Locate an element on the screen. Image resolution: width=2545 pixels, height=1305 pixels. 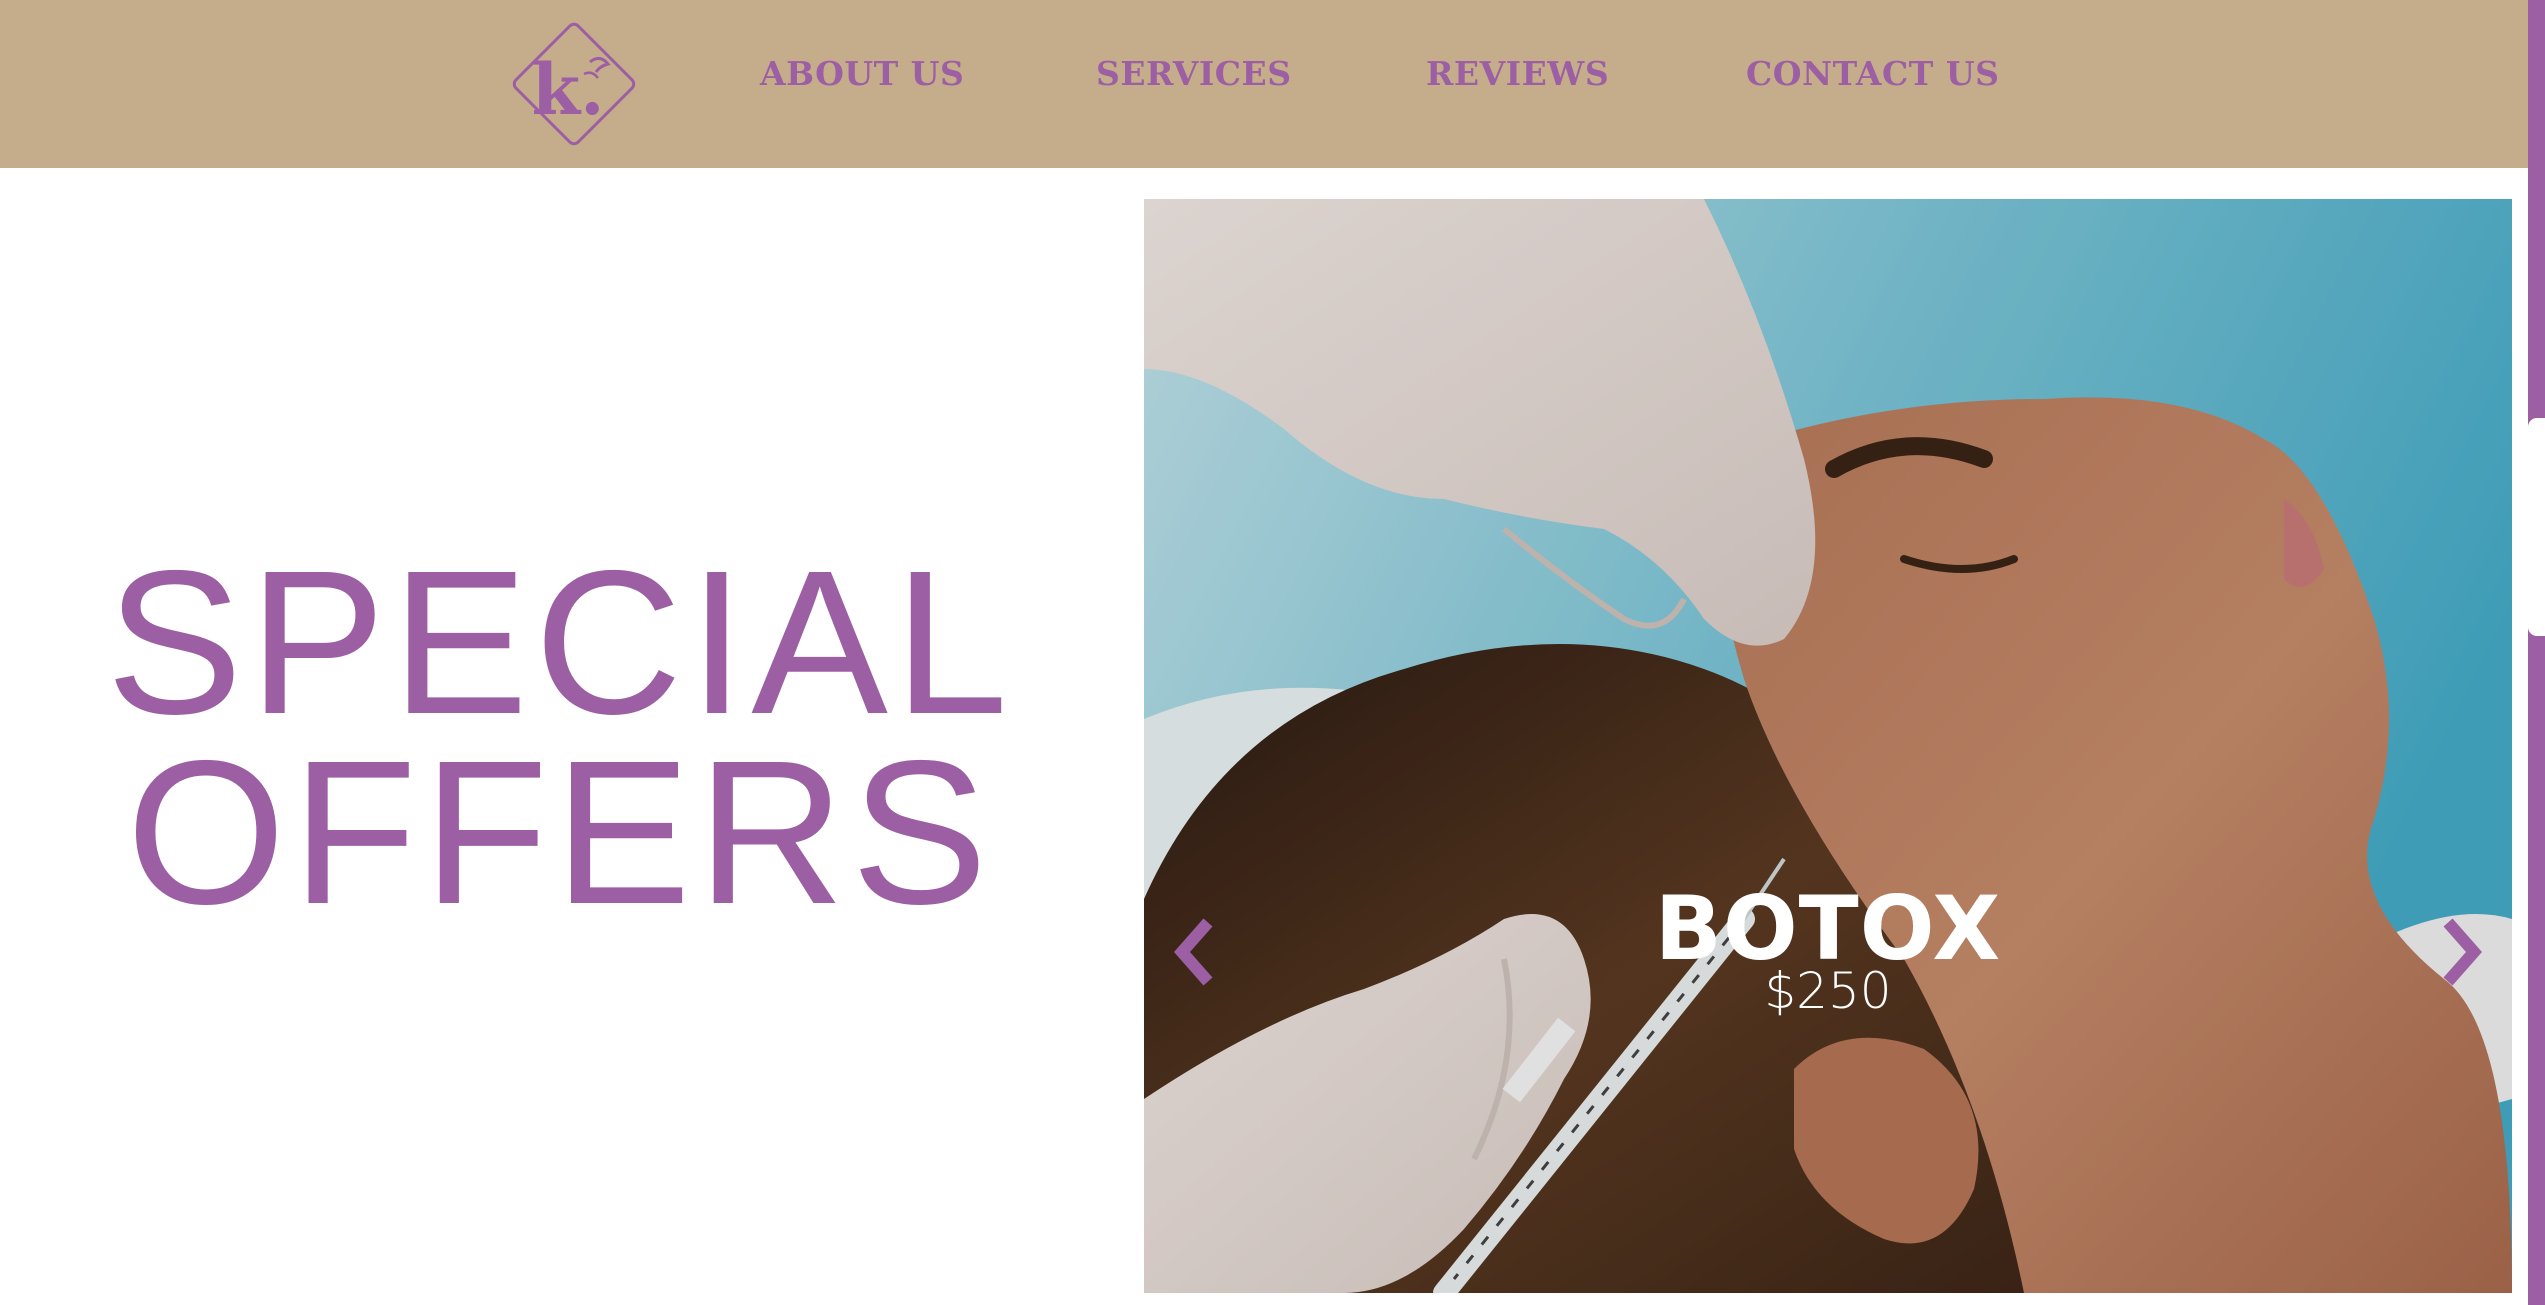
carousel-prev-button is located at coordinates (1193, 952).